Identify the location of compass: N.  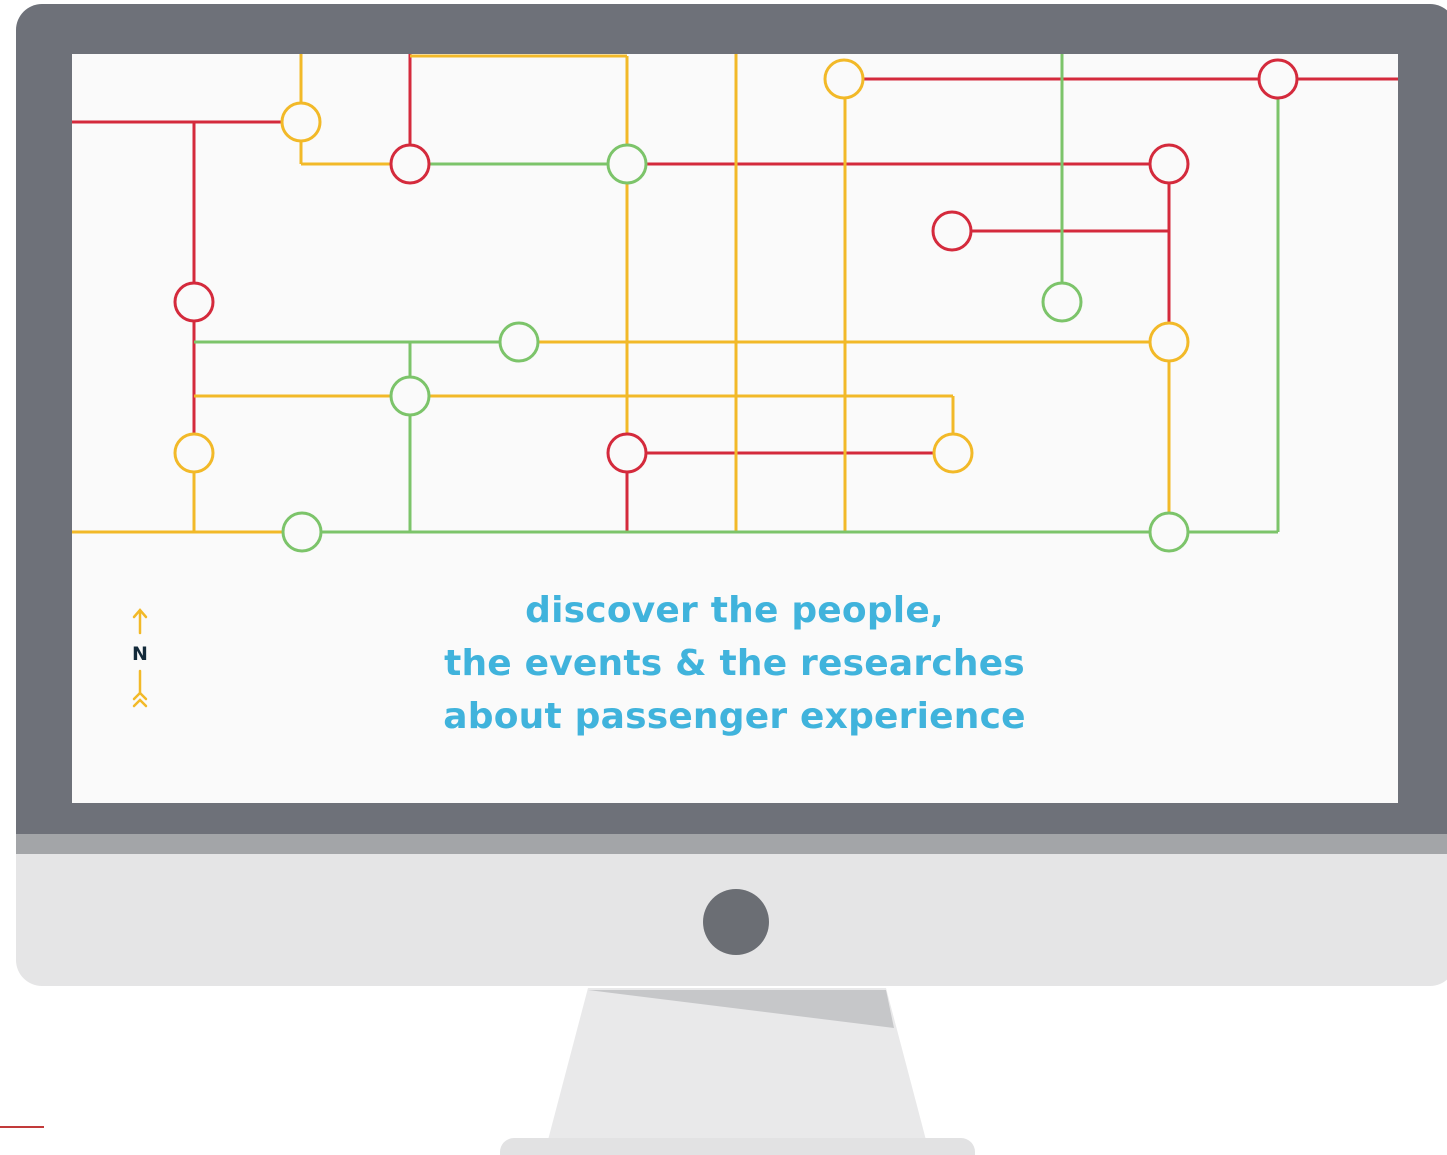
(140, 662).